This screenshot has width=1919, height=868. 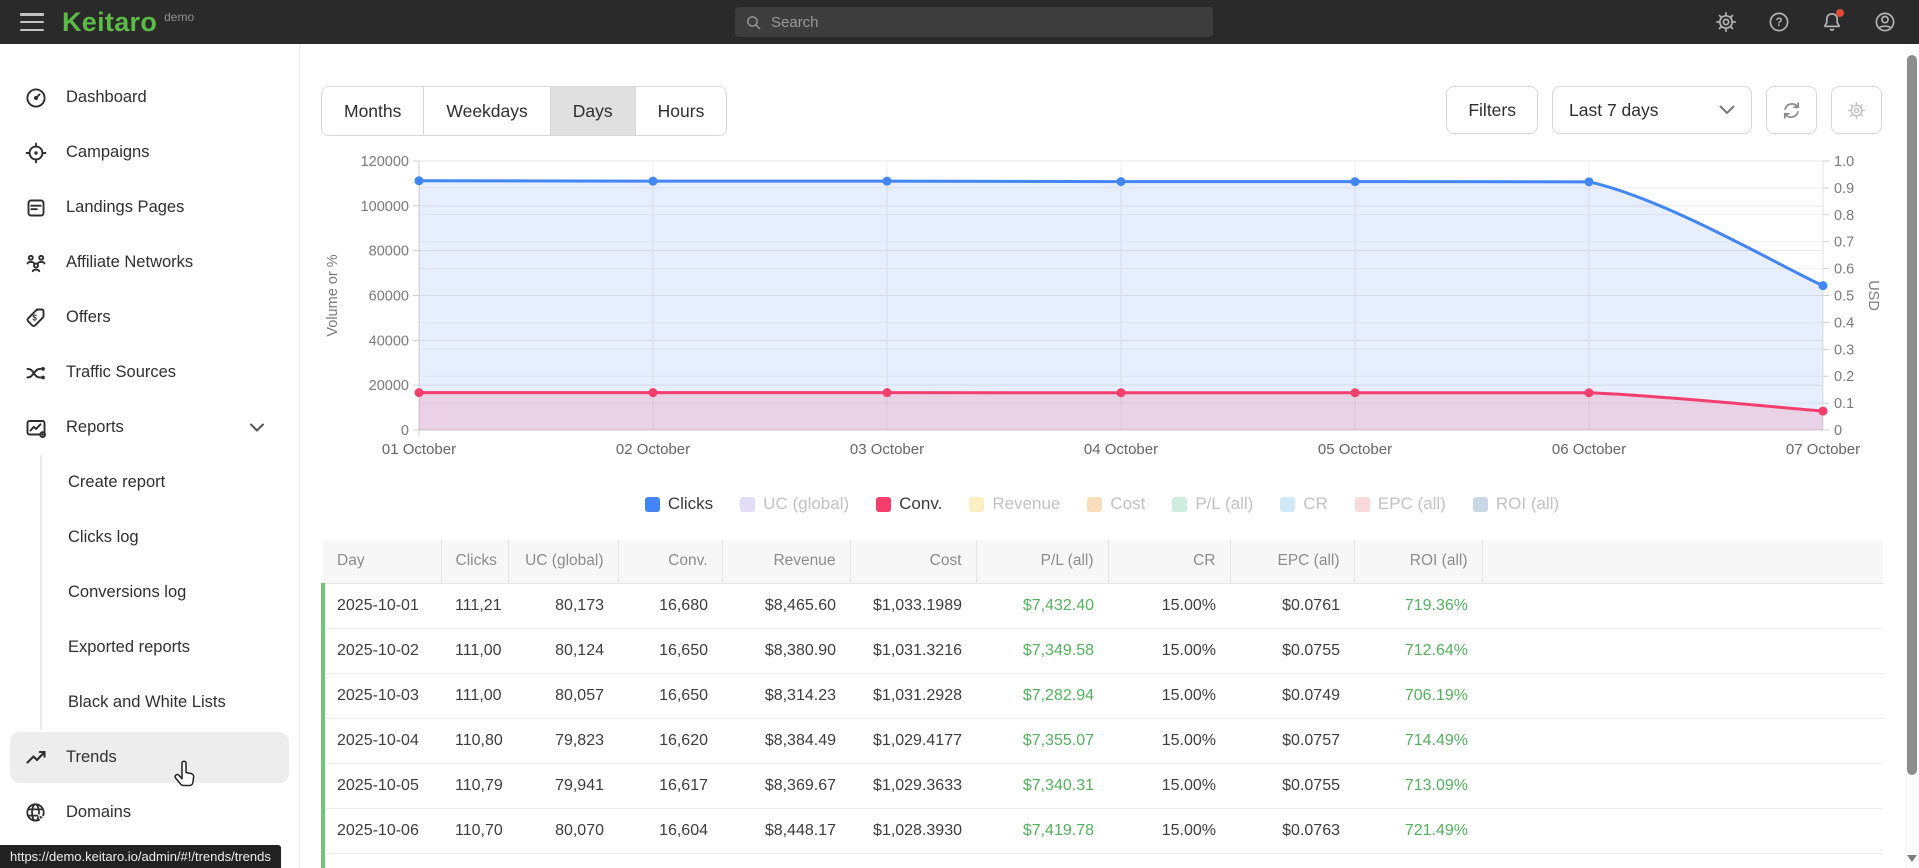 I want to click on submenu-black-white-lists: Black and White Lists, so click(x=170, y=702).